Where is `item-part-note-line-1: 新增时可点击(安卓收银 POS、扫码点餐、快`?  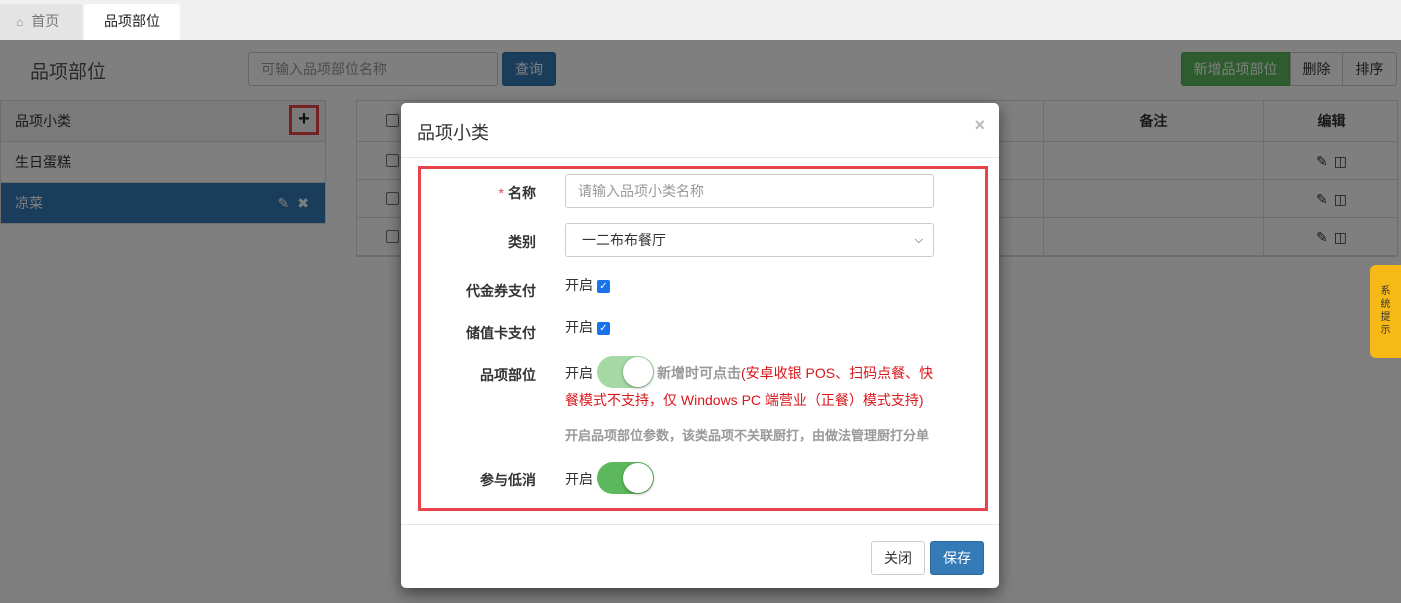
item-part-note-line-1: 新增时可点击(安卓收银 POS、扫码点餐、快 is located at coordinates (797, 373).